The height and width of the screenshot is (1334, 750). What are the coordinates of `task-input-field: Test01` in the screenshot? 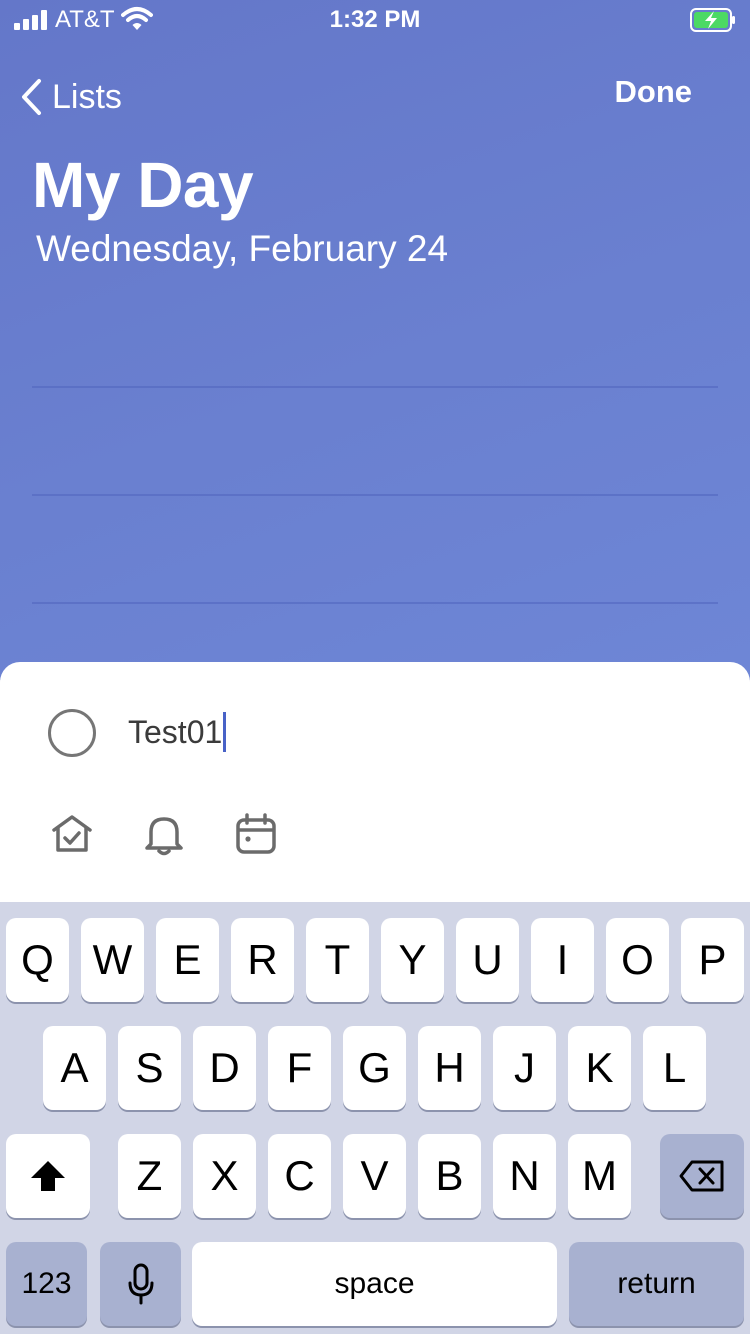 It's located at (177, 732).